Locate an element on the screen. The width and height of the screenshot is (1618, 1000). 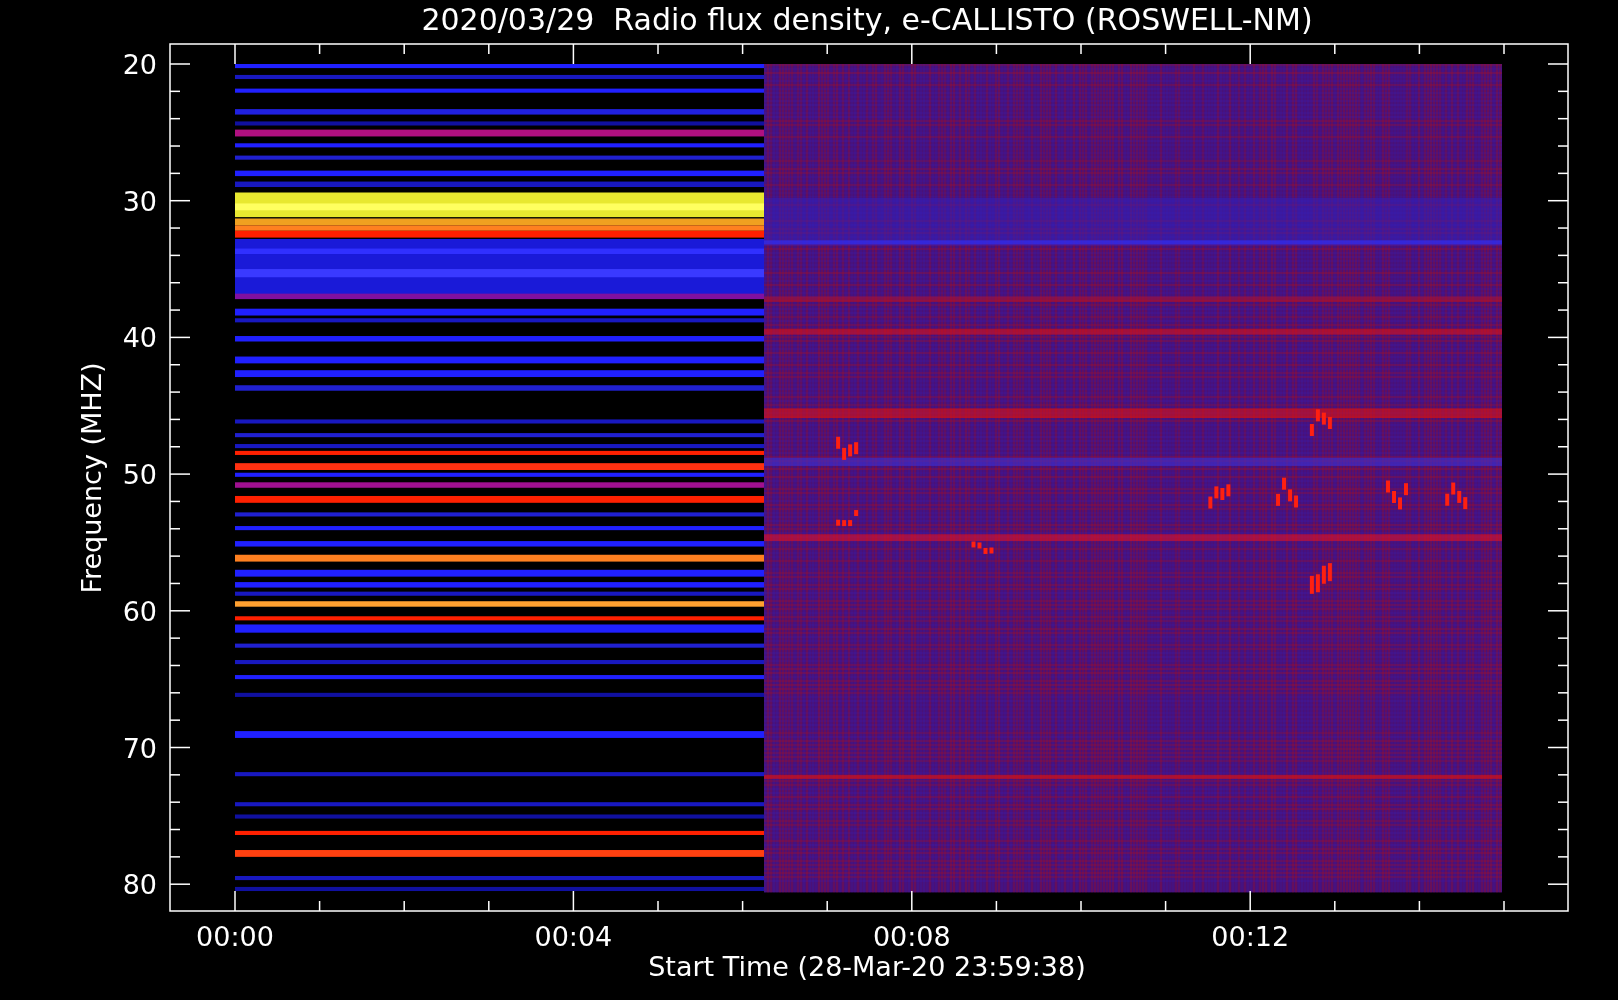
axis-tick-label: 00:04 is located at coordinates (573, 936).